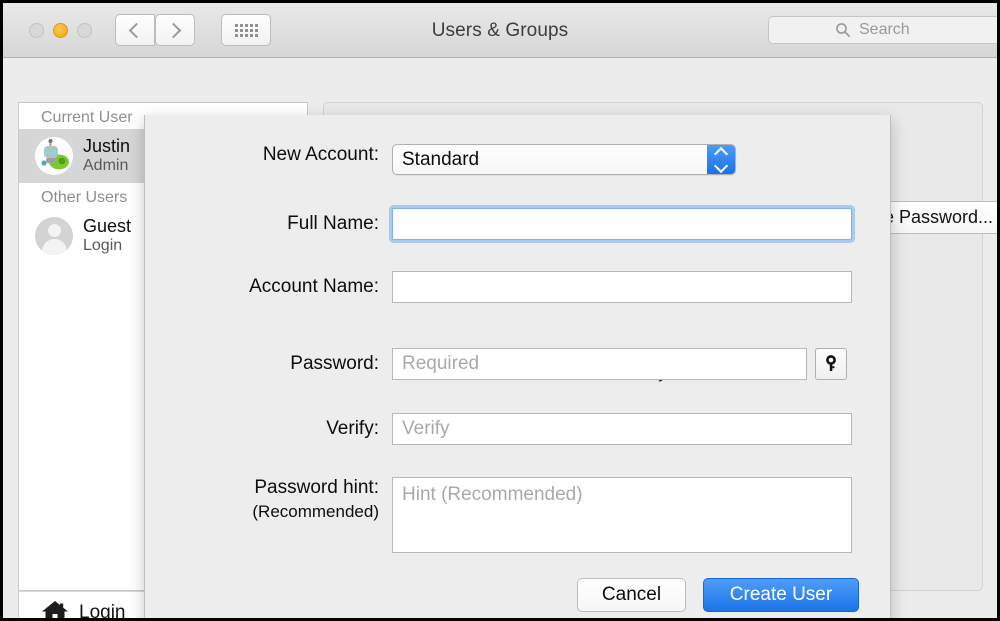  I want to click on user-role: Login, so click(103, 245).